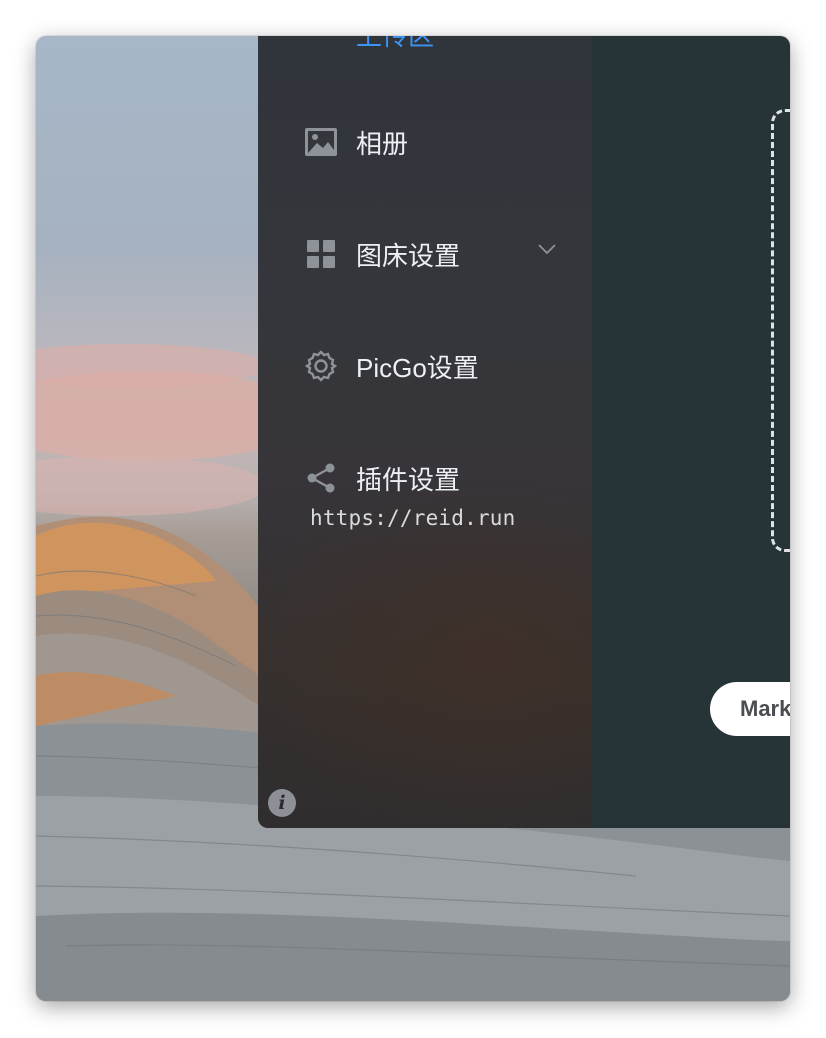  What do you see at coordinates (321, 478) in the screenshot?
I see `share-icon` at bounding box center [321, 478].